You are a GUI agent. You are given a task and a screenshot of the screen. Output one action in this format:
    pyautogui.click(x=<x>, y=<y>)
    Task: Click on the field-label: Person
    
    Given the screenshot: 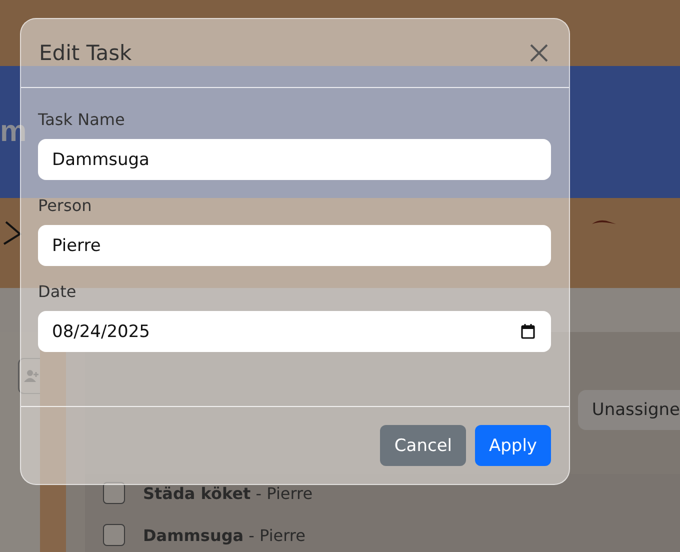 What is the action you would take?
    pyautogui.click(x=65, y=205)
    